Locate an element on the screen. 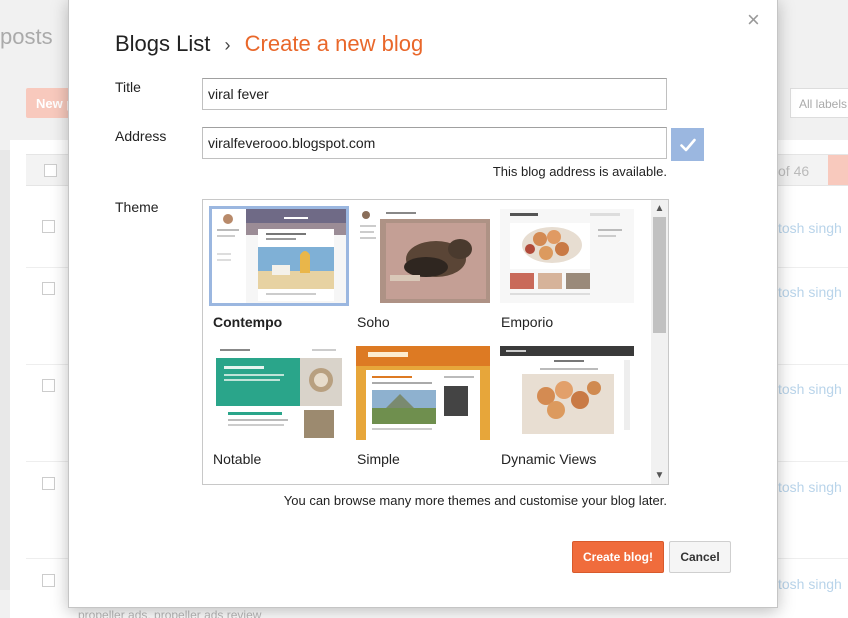  simple-preview-image is located at coordinates (423, 393).